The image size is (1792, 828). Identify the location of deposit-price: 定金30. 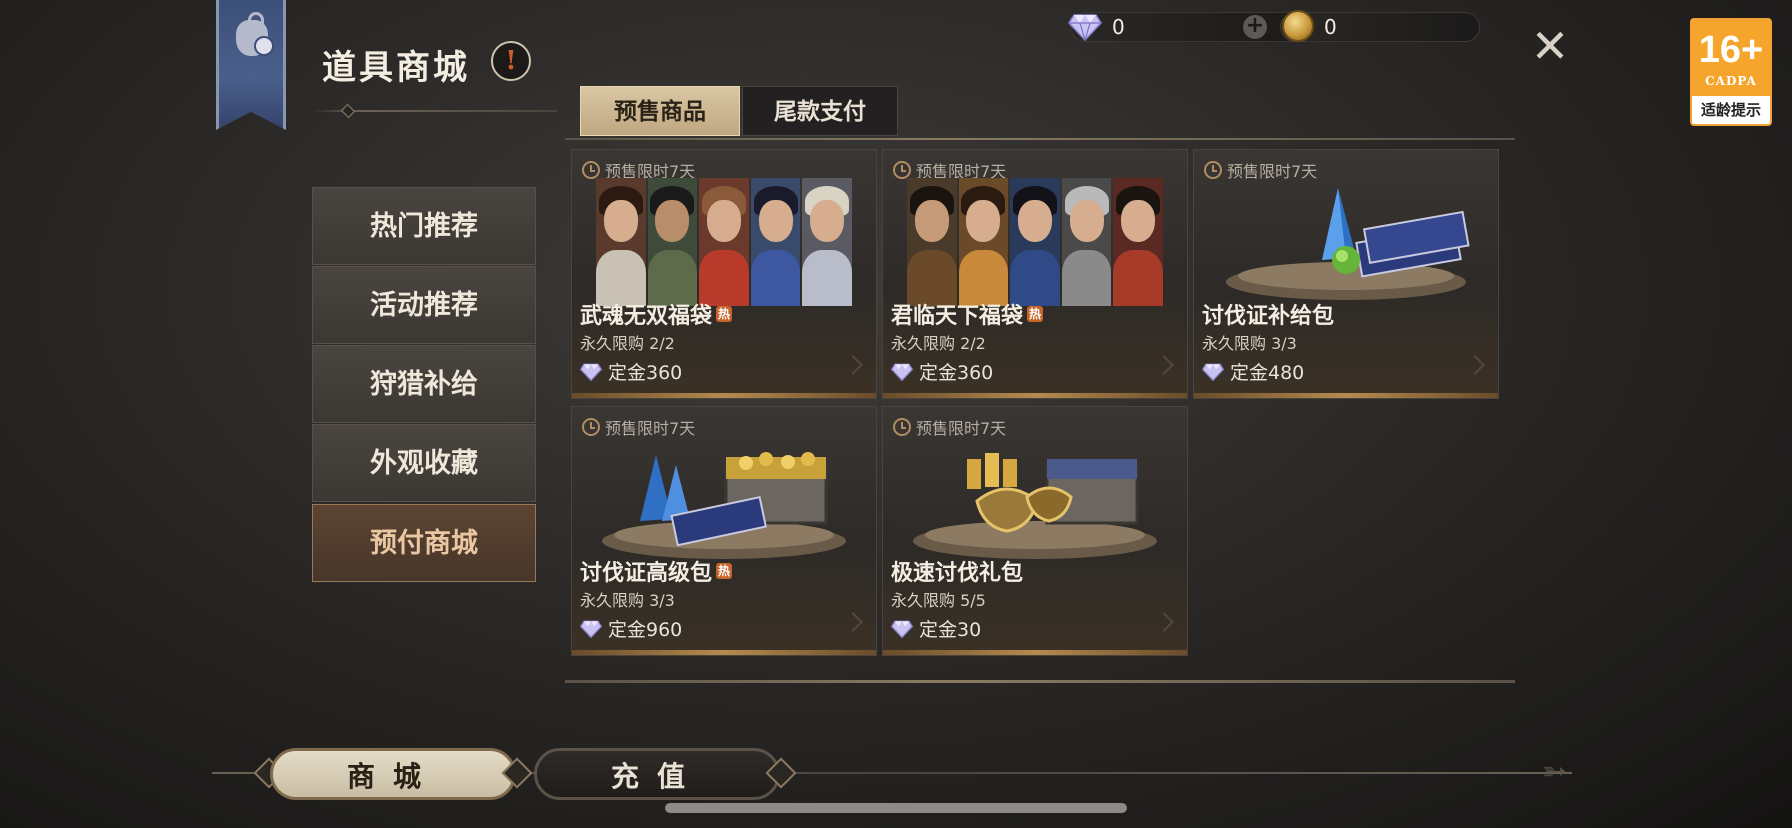
(950, 630).